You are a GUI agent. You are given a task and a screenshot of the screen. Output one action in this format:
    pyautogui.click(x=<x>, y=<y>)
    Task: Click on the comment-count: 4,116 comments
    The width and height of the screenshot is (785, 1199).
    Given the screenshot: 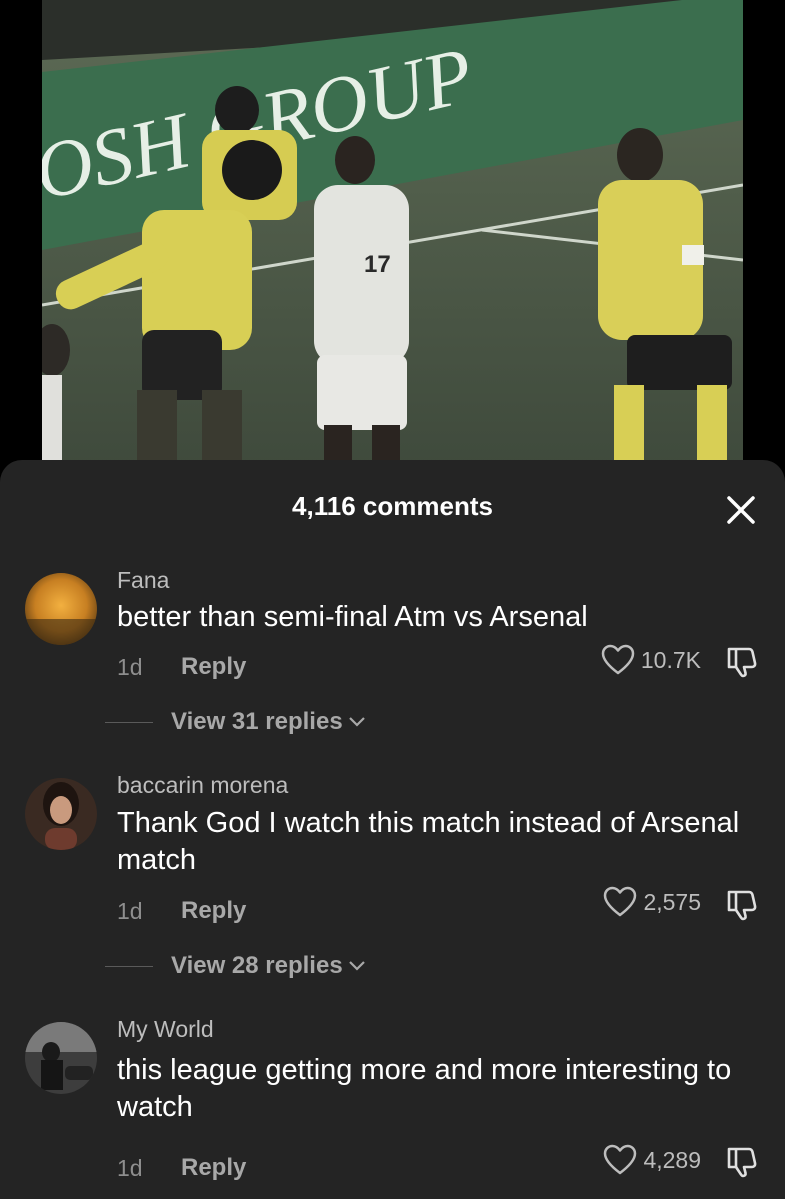 What is the action you would take?
    pyautogui.click(x=392, y=506)
    